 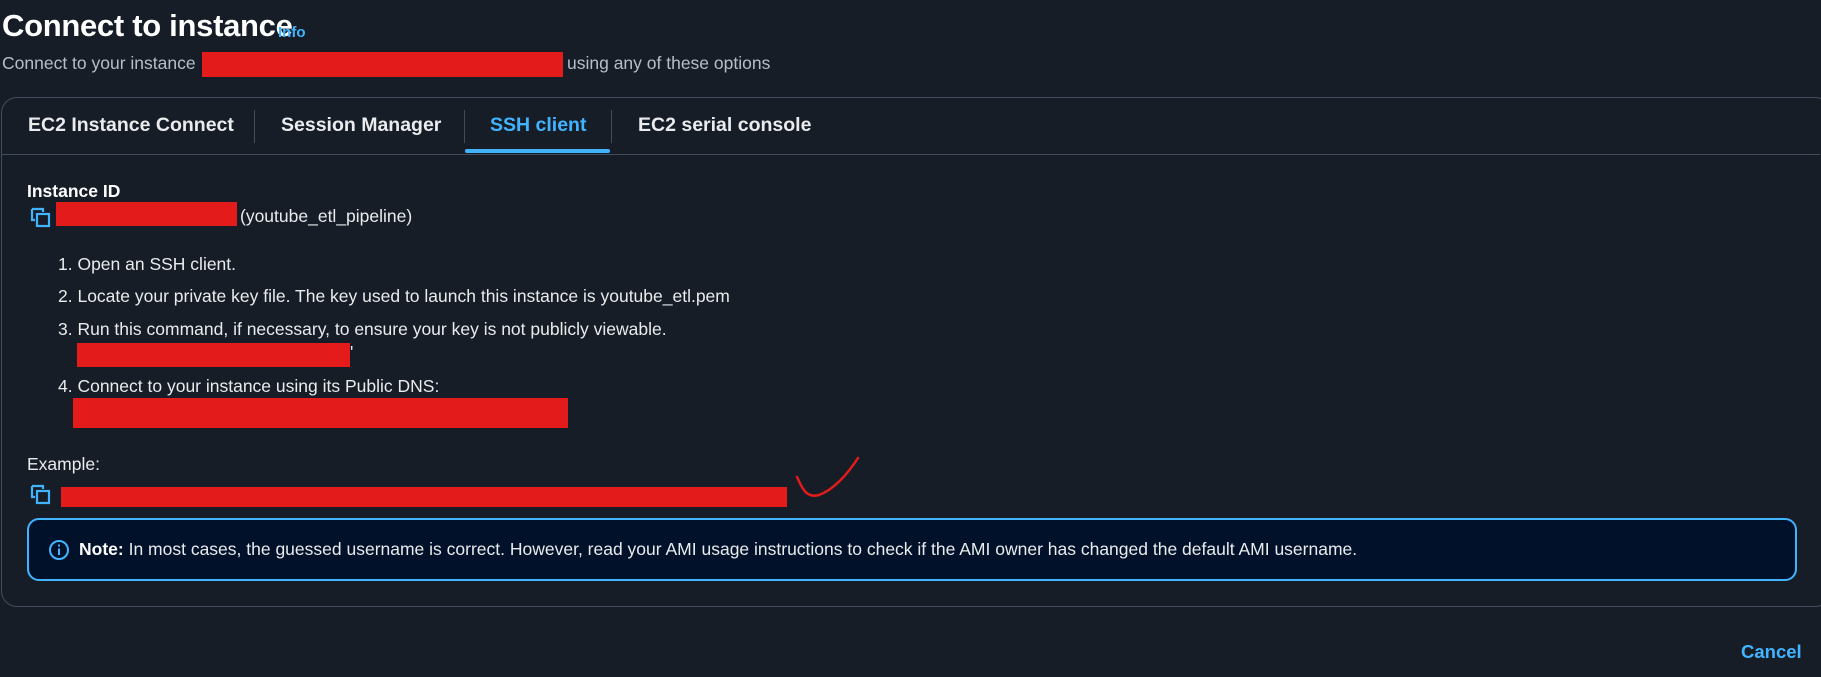 What do you see at coordinates (424, 497) in the screenshot?
I see `redacted-ssh-command` at bounding box center [424, 497].